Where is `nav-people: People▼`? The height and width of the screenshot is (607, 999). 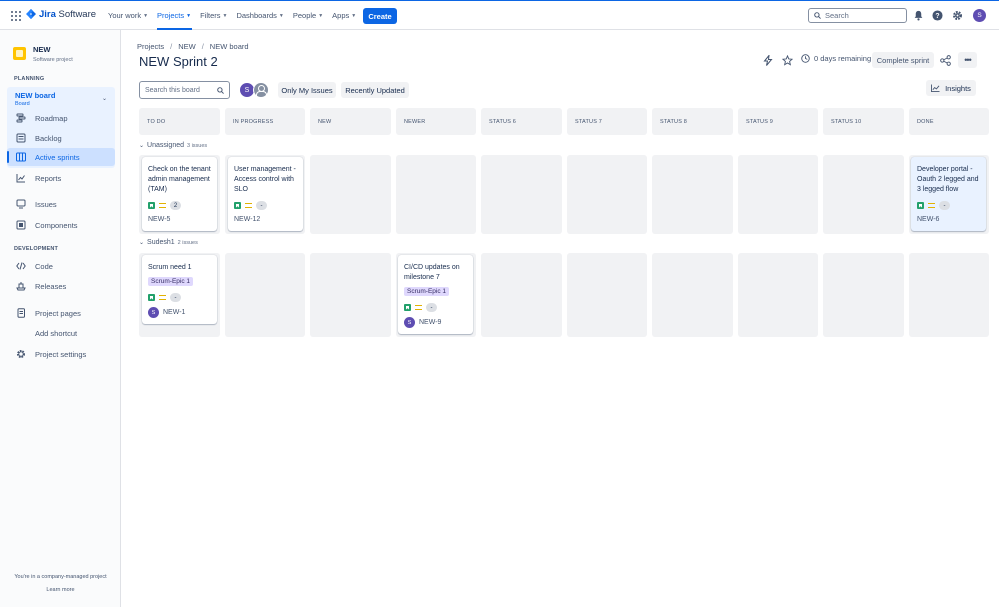 nav-people: People▼ is located at coordinates (310, 15).